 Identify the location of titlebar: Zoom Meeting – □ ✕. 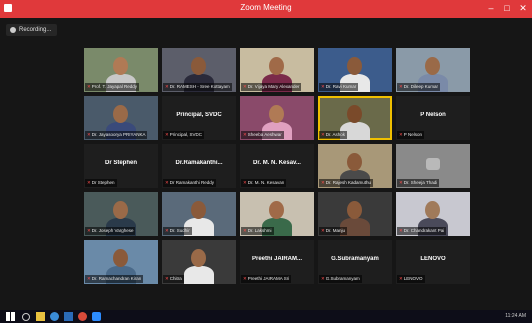
(266, 9).